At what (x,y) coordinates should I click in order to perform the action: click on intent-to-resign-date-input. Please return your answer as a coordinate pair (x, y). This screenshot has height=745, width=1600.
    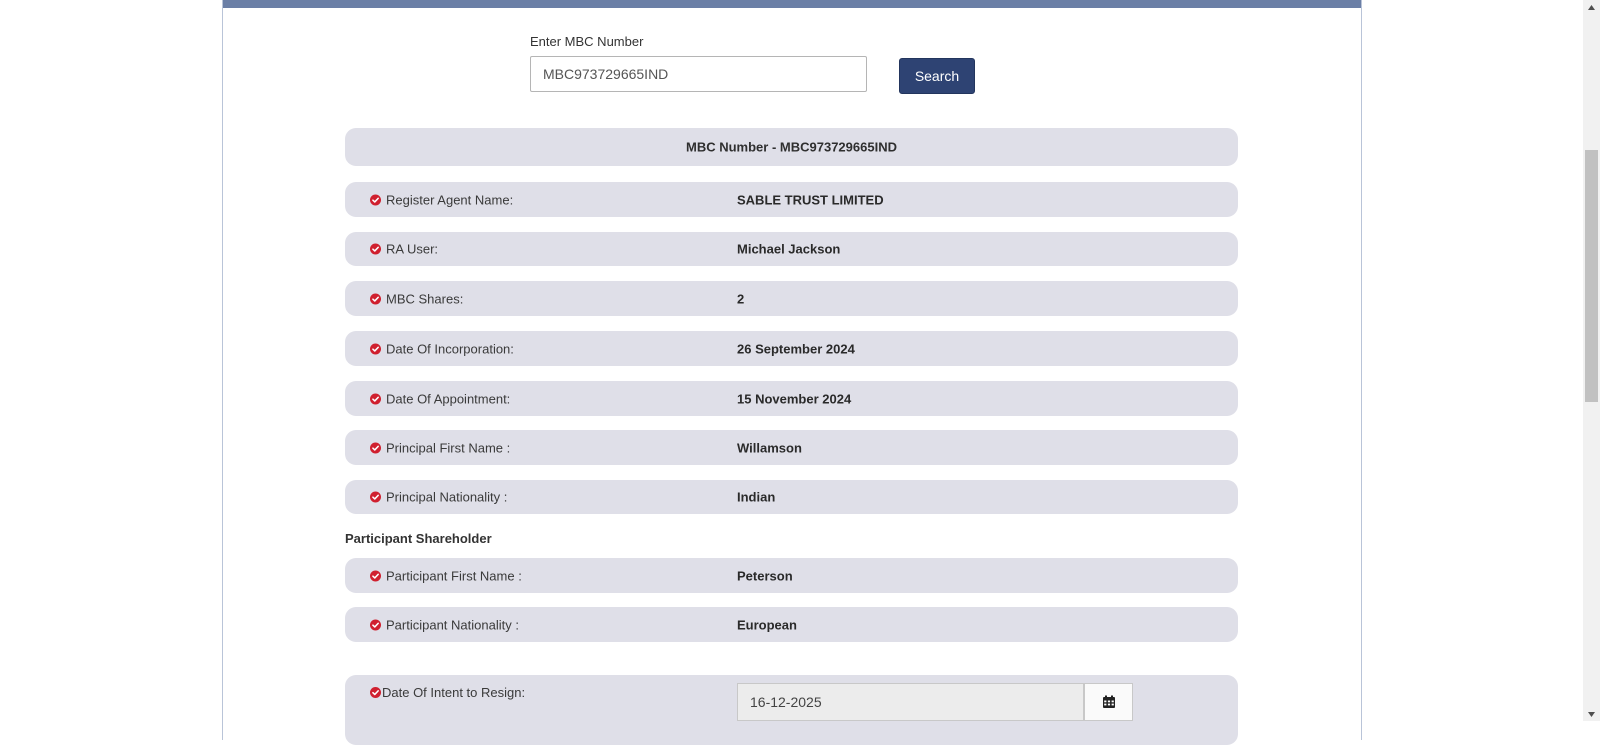
    Looking at the image, I should click on (910, 702).